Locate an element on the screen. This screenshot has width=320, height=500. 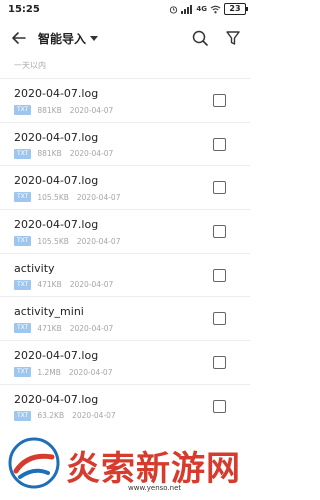
back-arrow-icon is located at coordinates (19, 38).